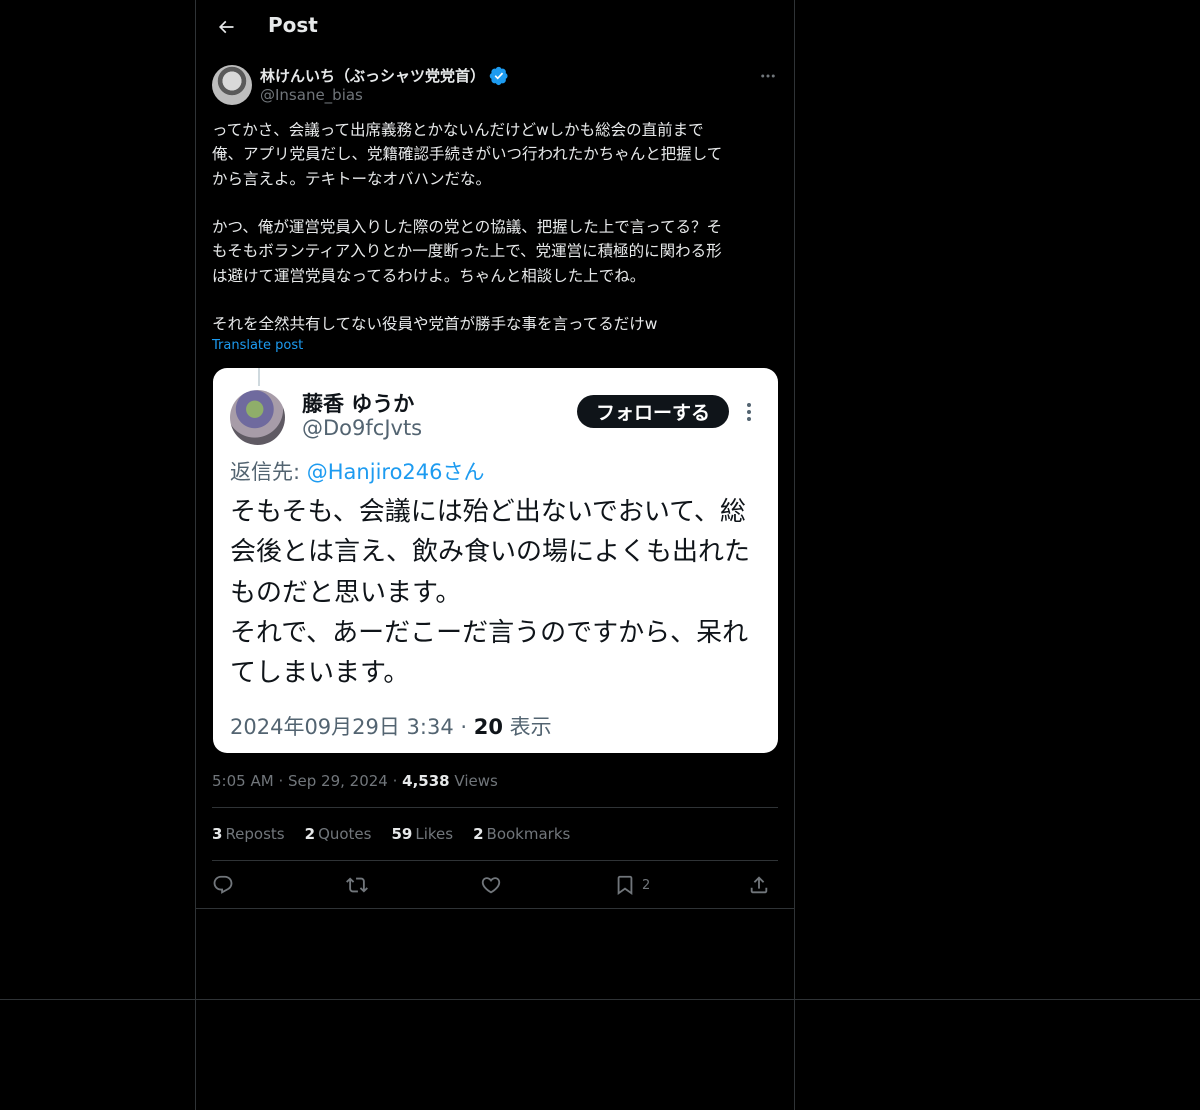 The height and width of the screenshot is (1110, 1200). I want to click on thread-line, so click(259, 377).